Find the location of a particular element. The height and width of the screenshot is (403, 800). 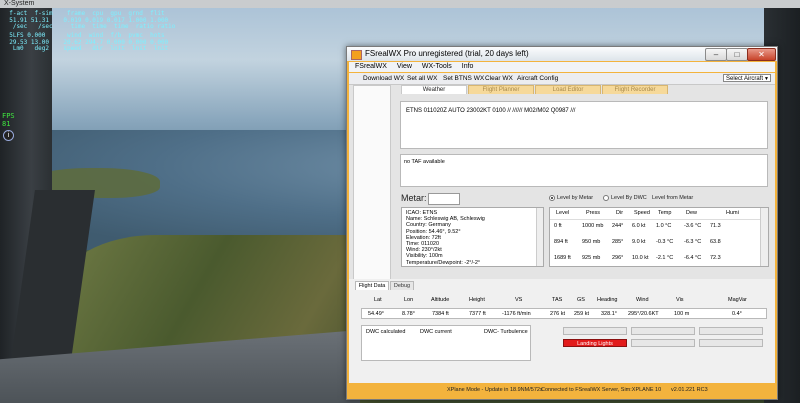

aircraft-config-button: Aircraft Config is located at coordinates (537, 78).